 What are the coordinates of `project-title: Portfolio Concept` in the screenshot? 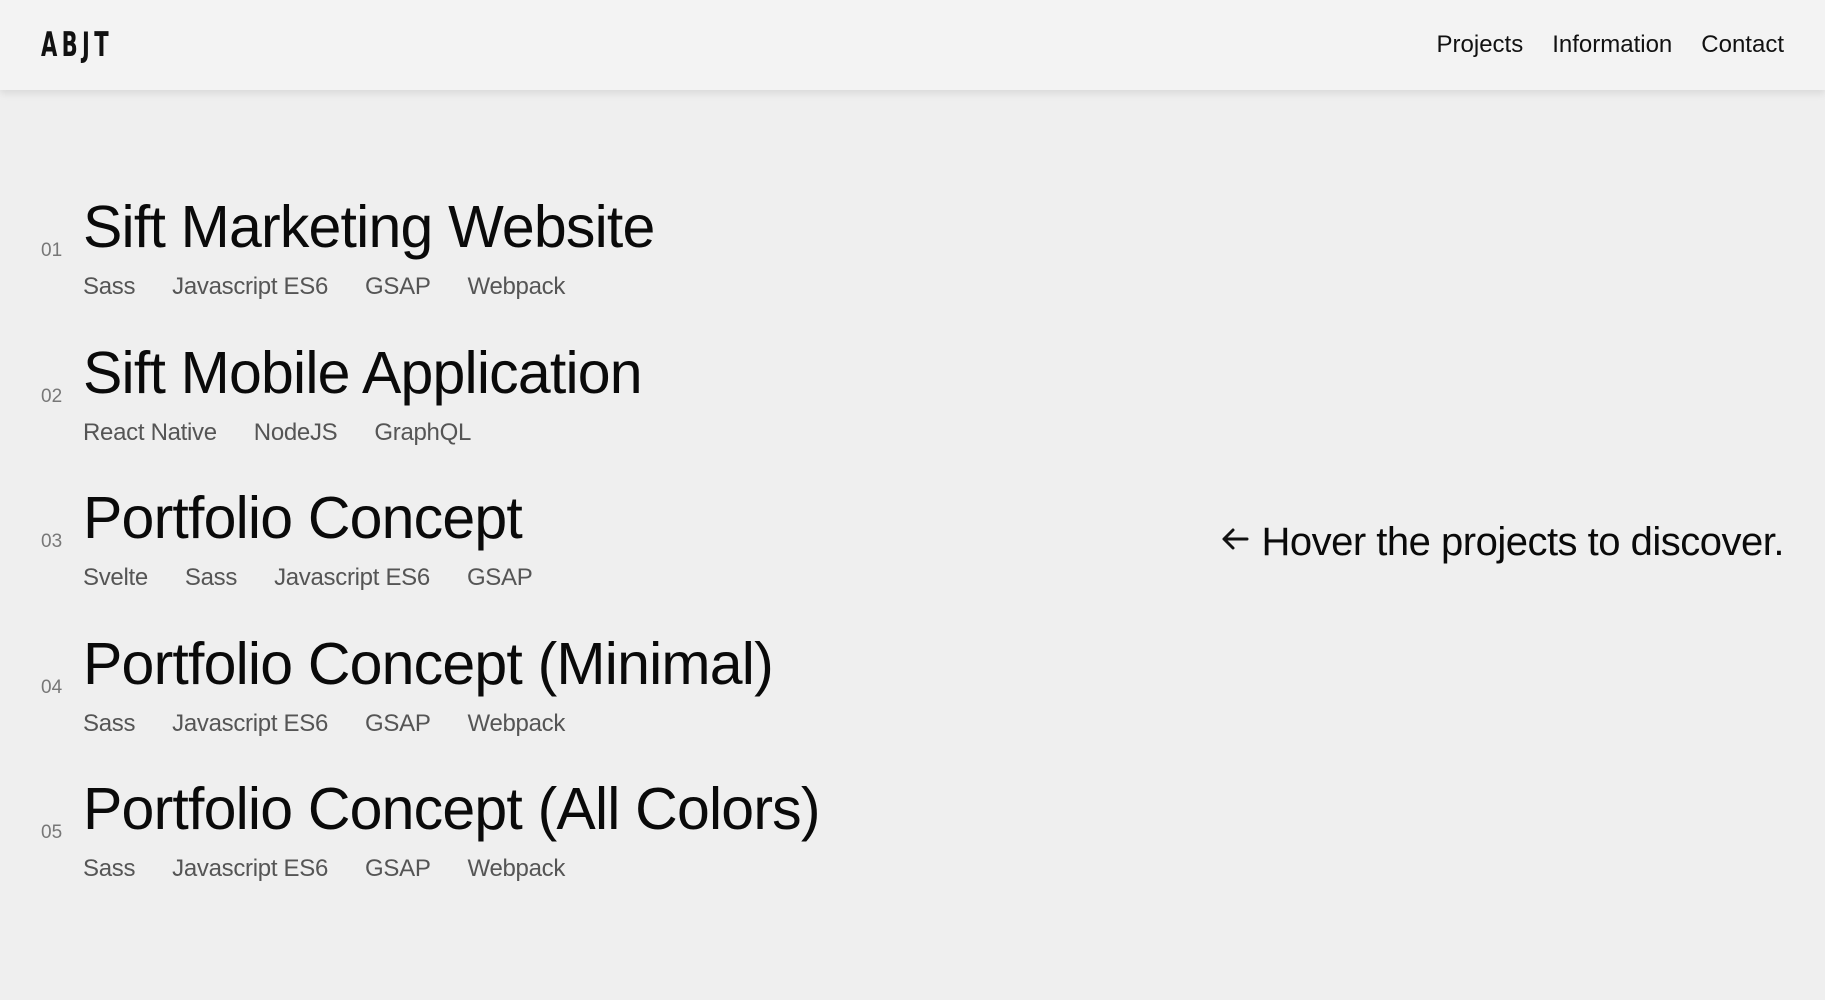 It's located at (303, 518).